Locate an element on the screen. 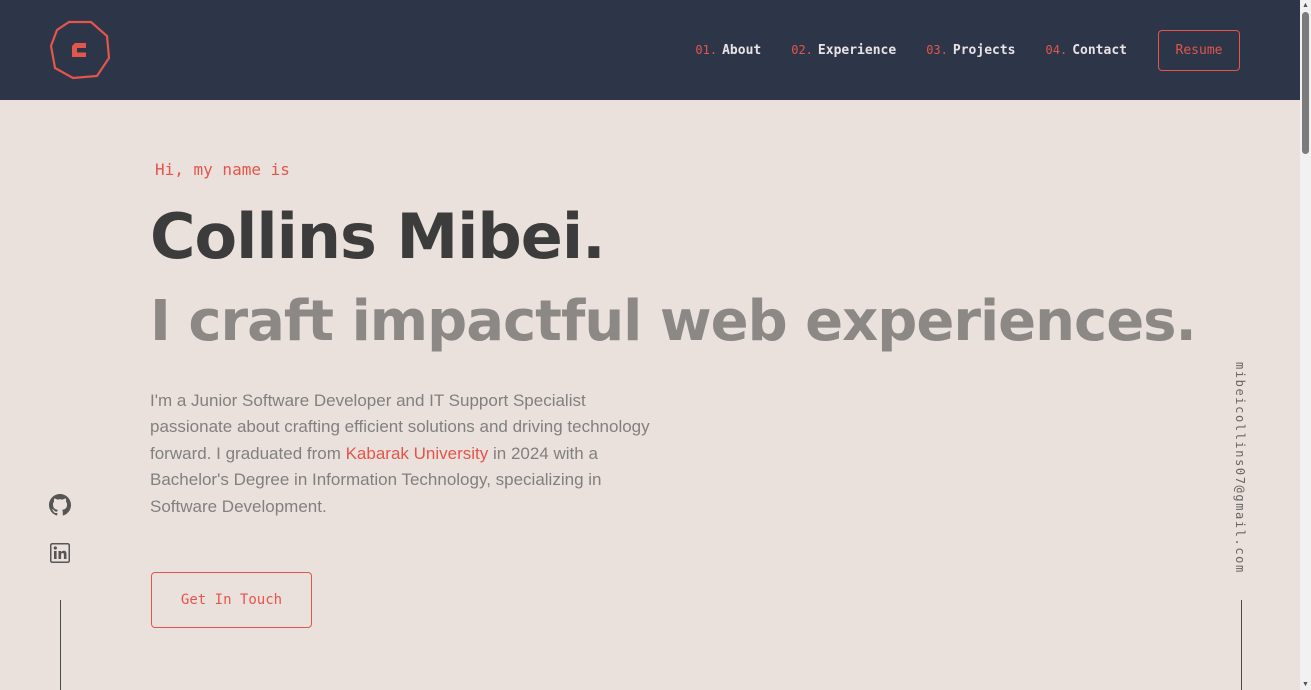 The image size is (1311, 690). university-link: Kabarak University is located at coordinates (417, 453).